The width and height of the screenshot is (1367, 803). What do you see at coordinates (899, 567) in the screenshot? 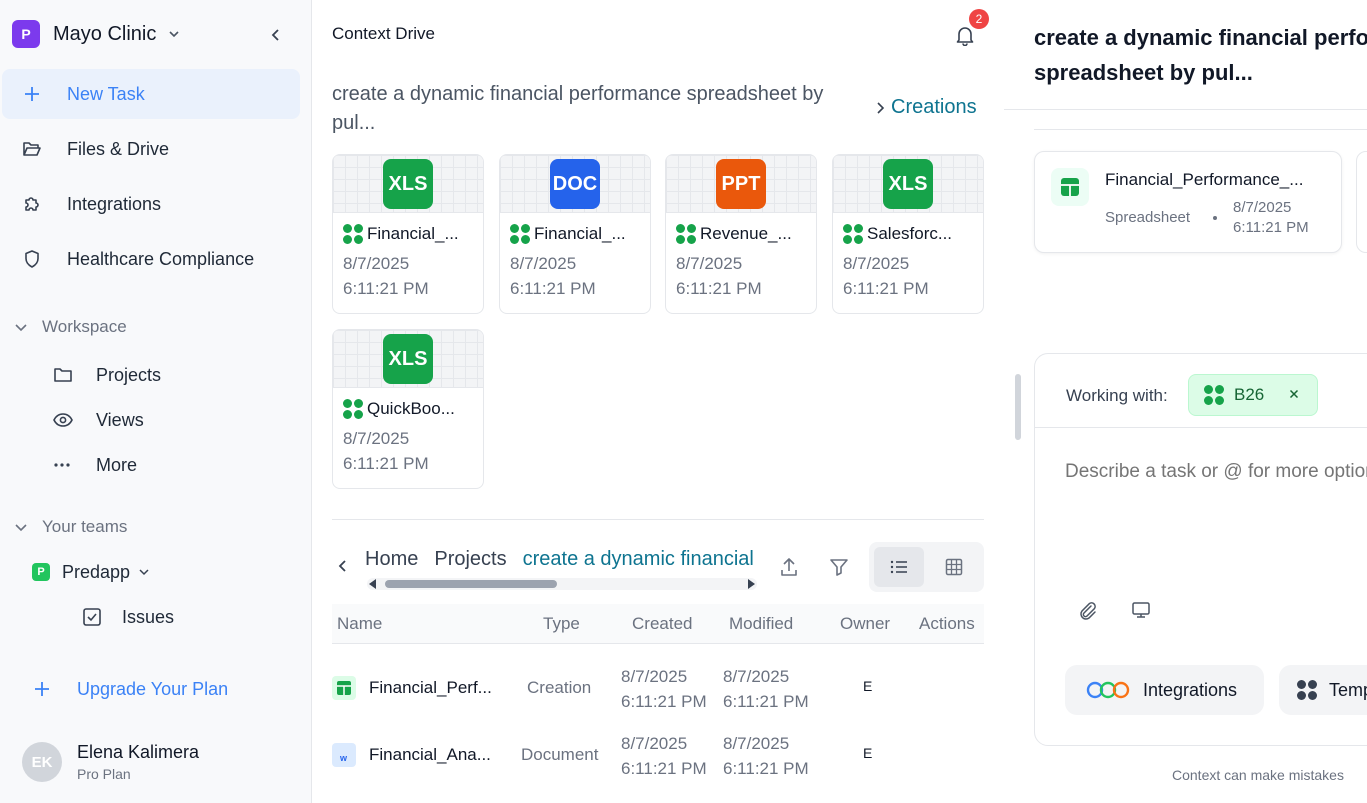
I see `list-view-button` at bounding box center [899, 567].